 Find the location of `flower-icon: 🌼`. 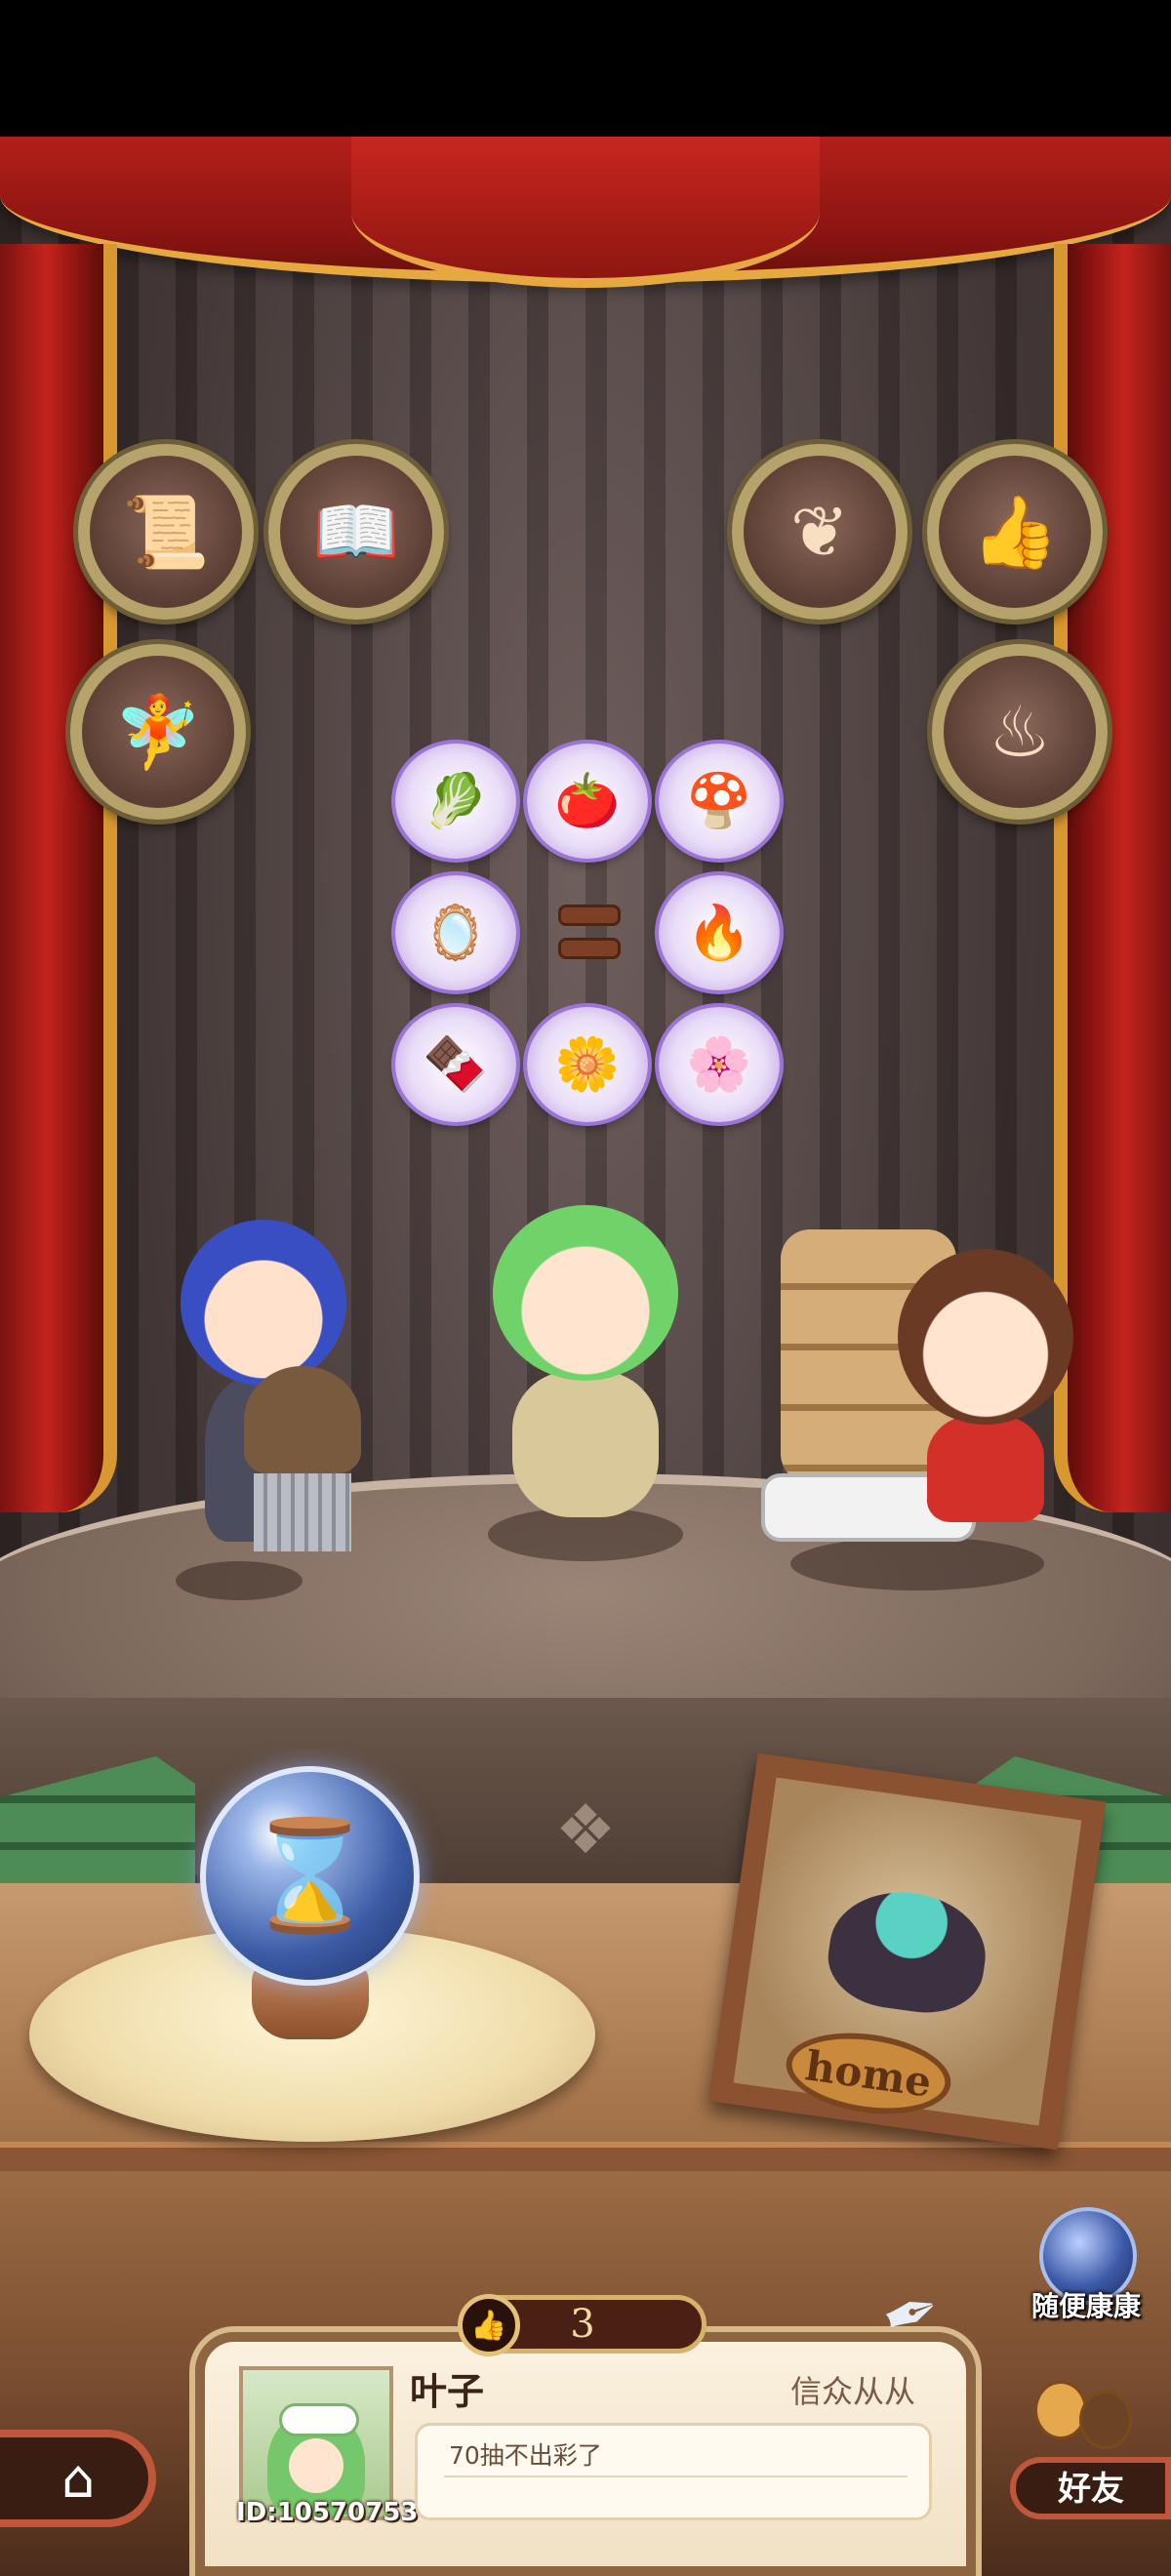

flower-icon: 🌼 is located at coordinates (587, 1064).